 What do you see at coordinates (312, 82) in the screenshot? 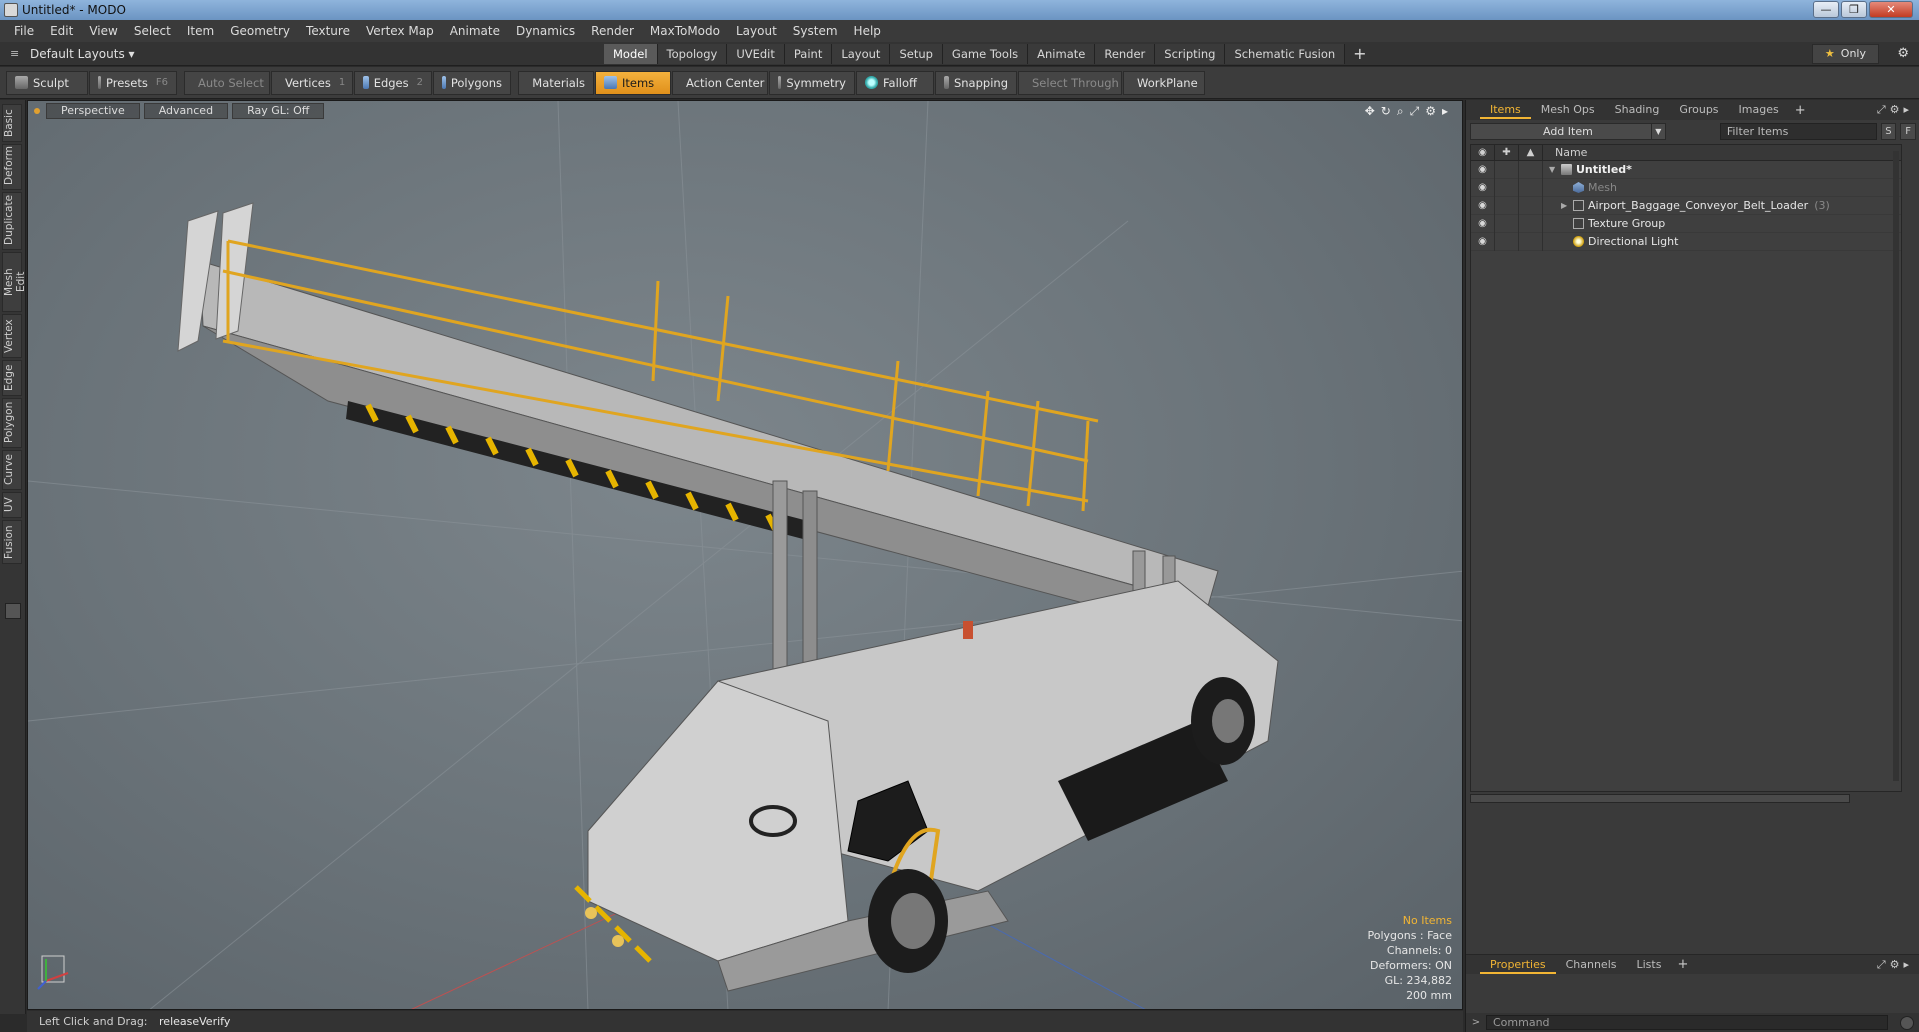
I see `vertices-button: Vertices 1` at bounding box center [312, 82].